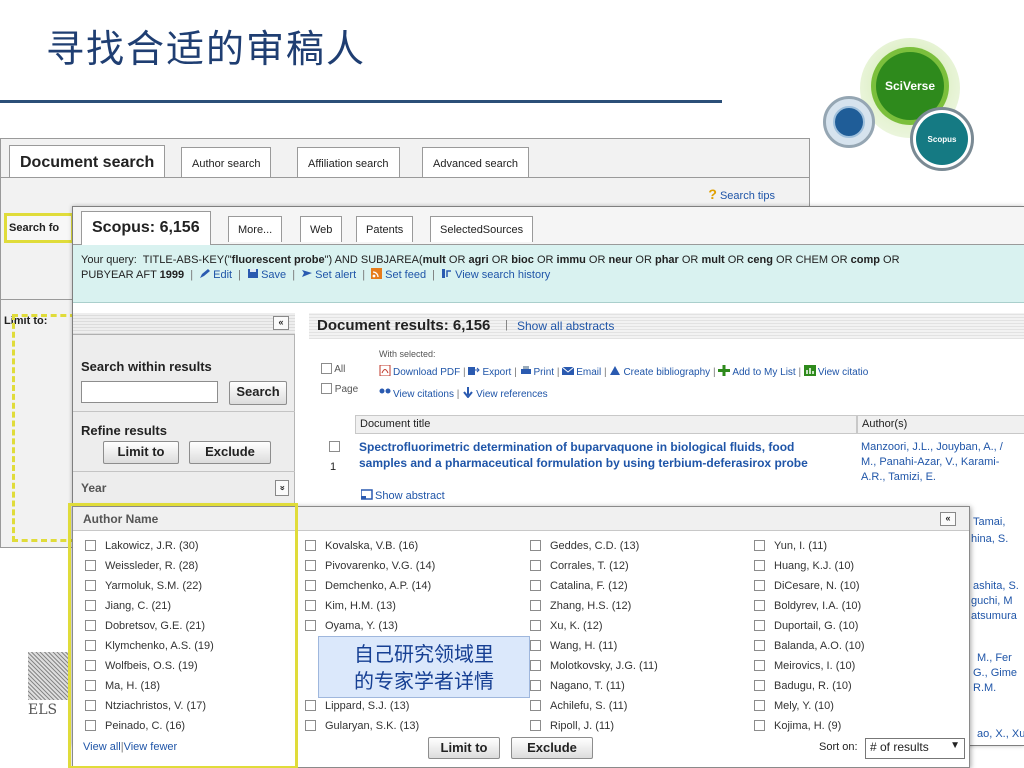  I want to click on show-all-abstracts-link: Show all abstracts, so click(565, 326).